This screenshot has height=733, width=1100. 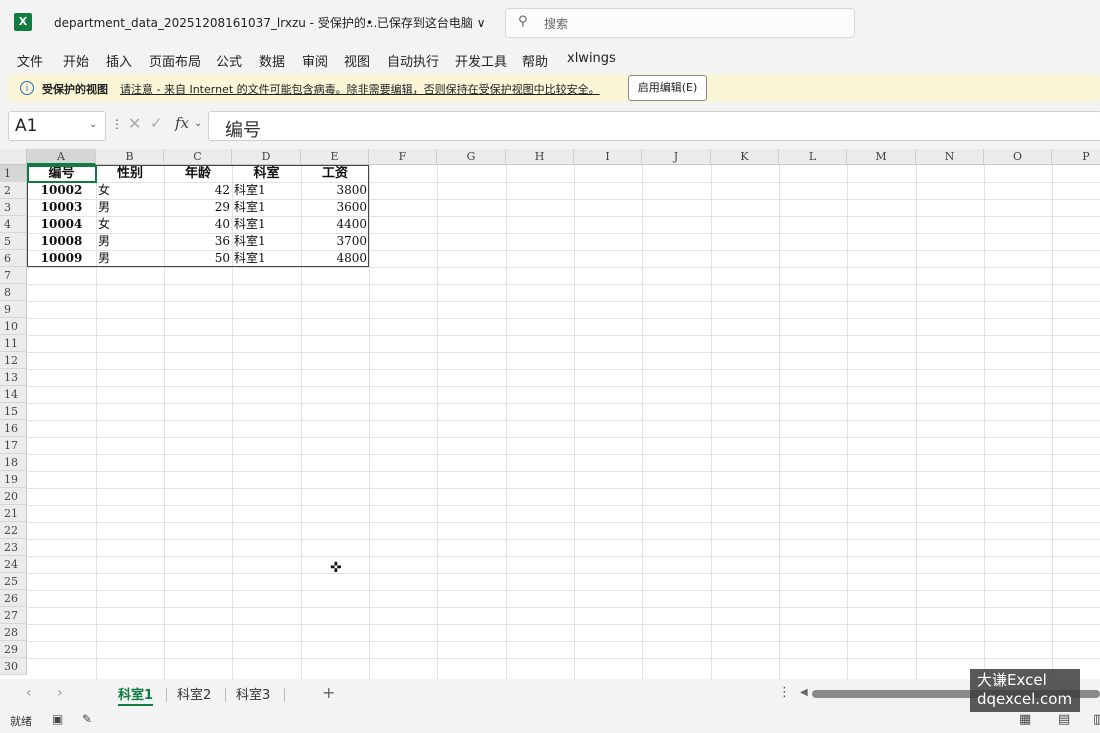 What do you see at coordinates (13, 649) in the screenshot?
I see `row-header: 29` at bounding box center [13, 649].